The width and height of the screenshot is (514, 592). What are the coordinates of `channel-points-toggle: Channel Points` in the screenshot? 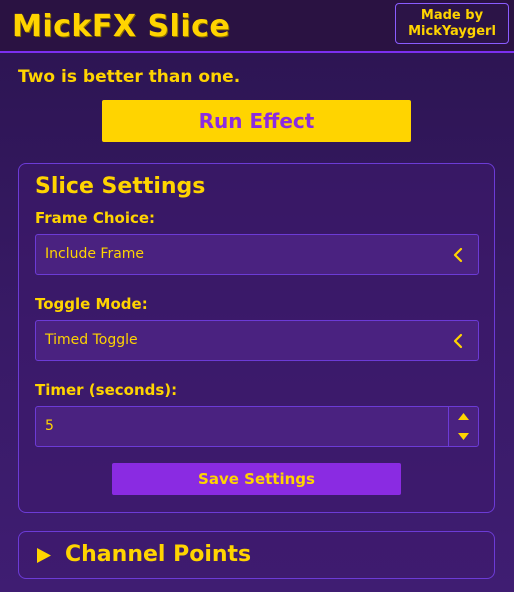 It's located at (256, 555).